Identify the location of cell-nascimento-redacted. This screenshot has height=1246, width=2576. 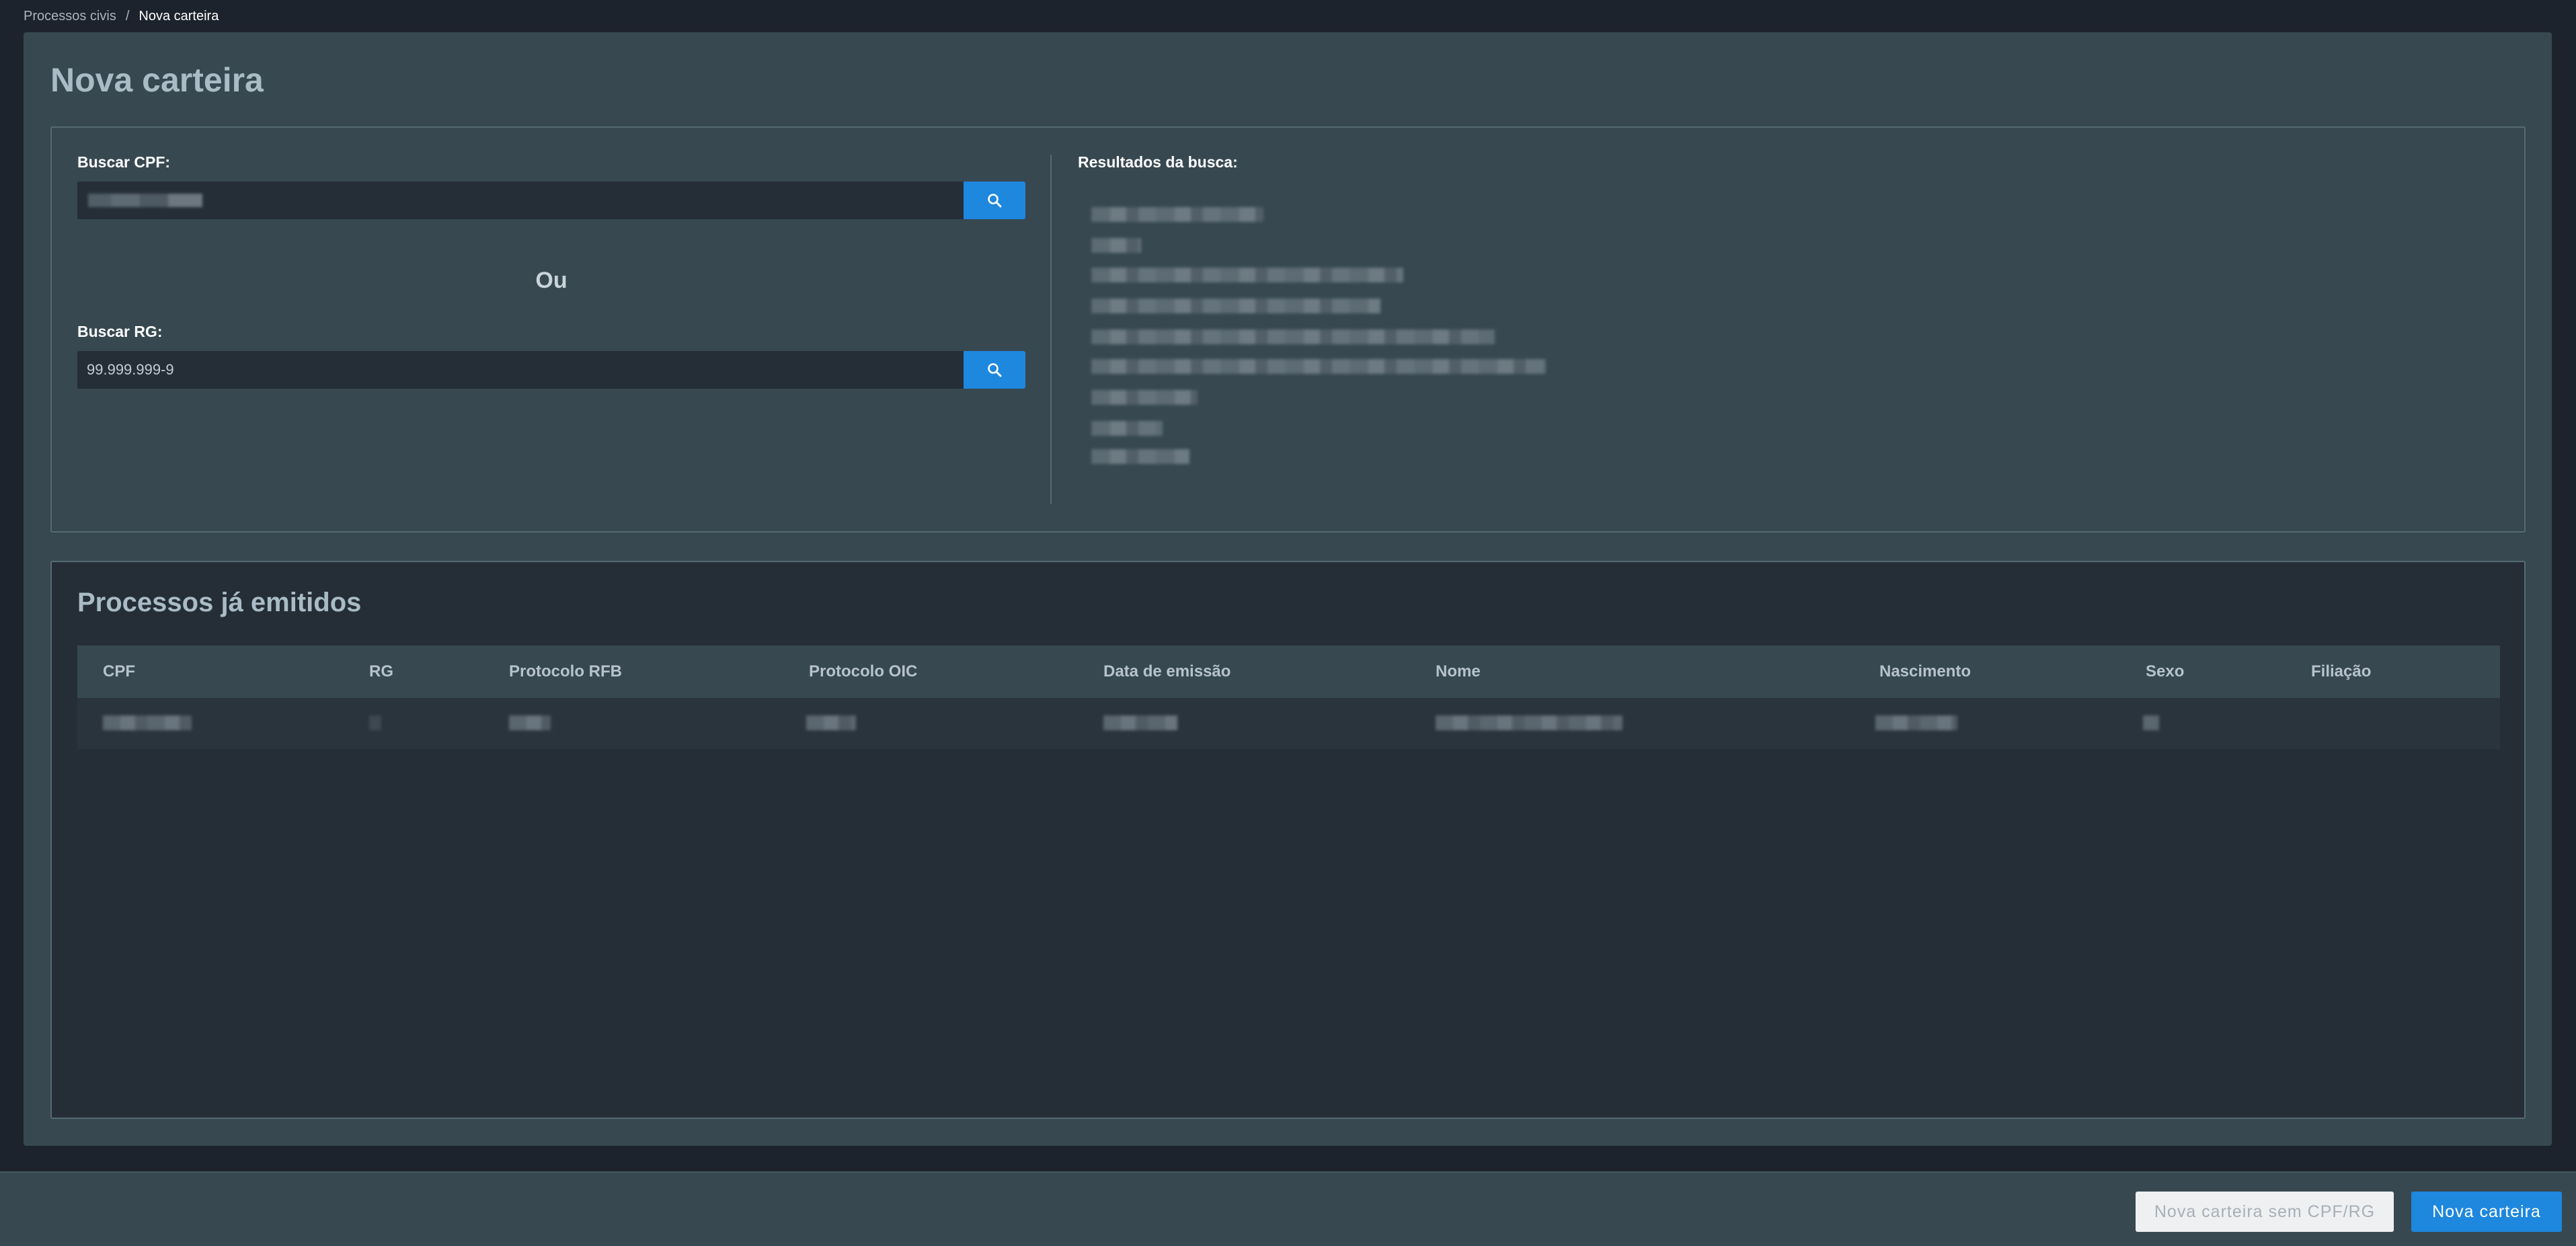
(1916, 722).